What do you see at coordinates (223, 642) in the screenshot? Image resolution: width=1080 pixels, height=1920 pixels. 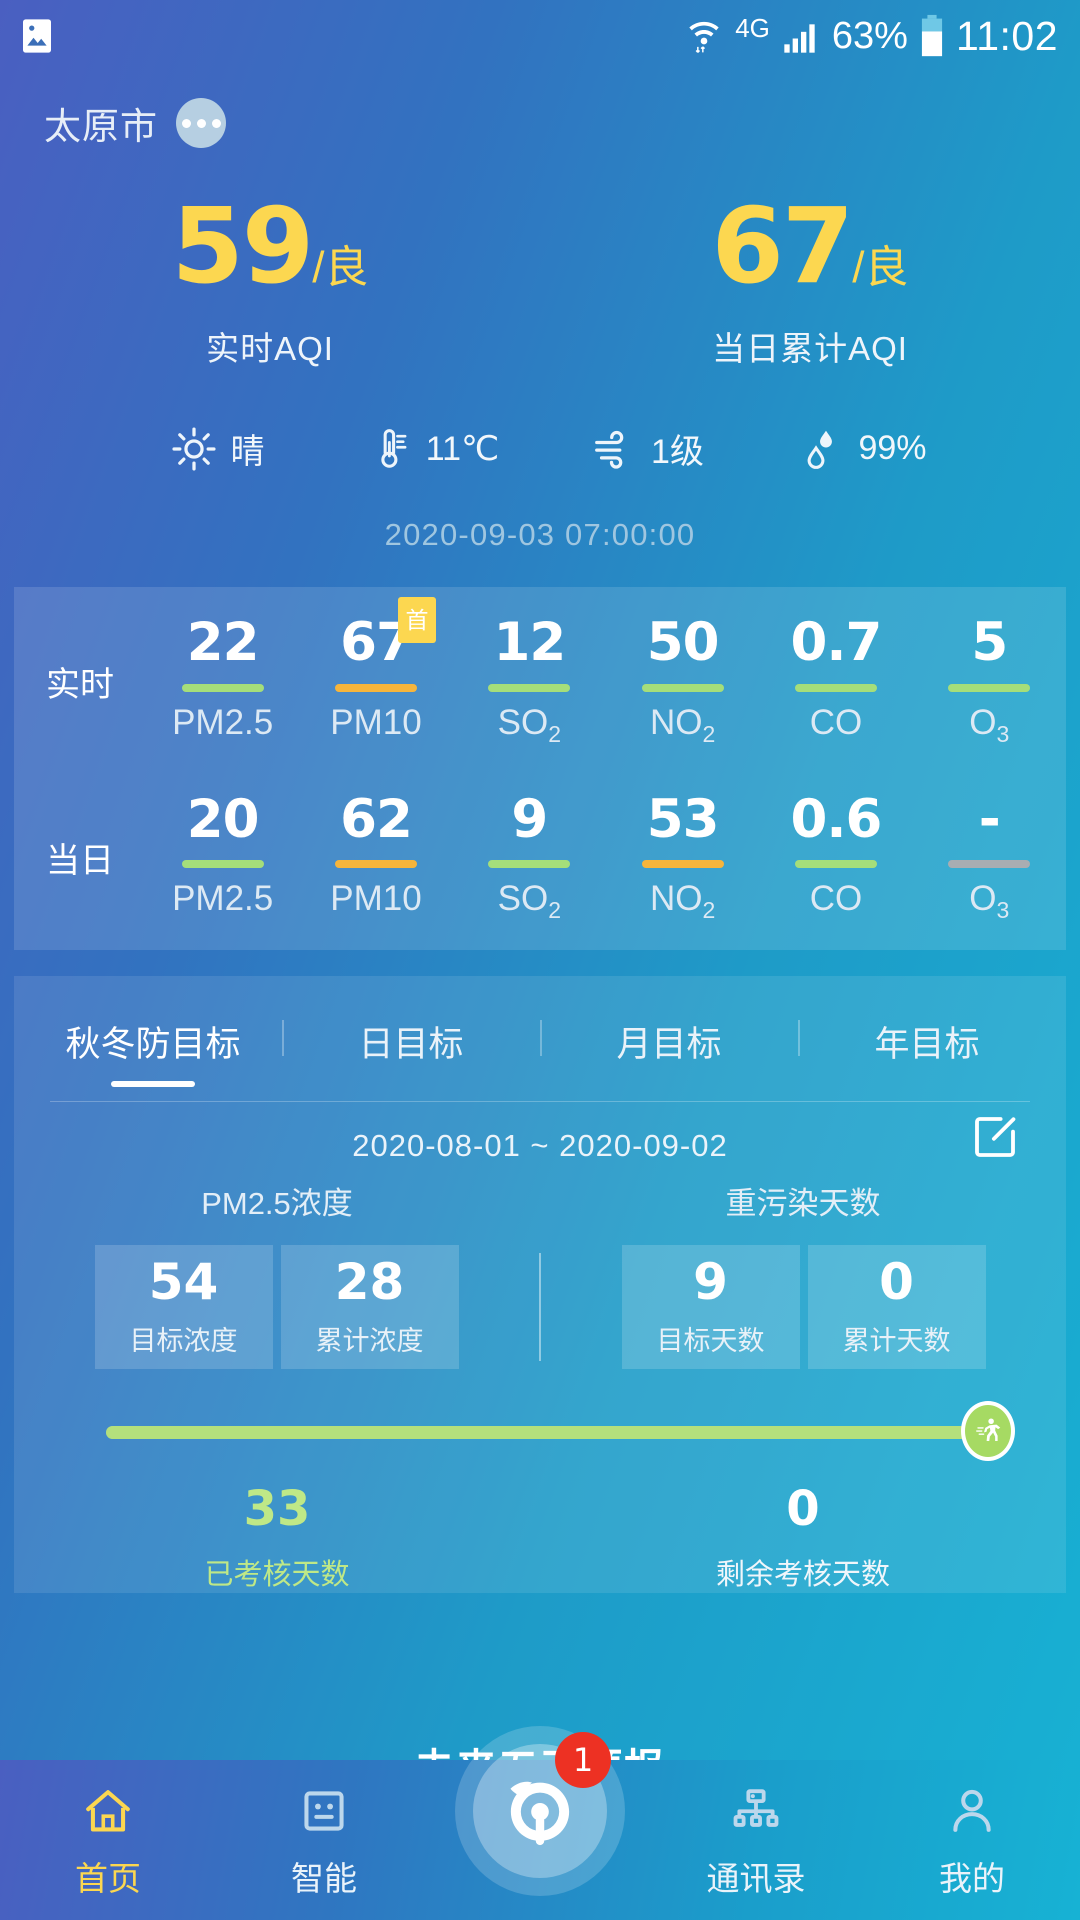 I see `pollutant-value: 22` at bounding box center [223, 642].